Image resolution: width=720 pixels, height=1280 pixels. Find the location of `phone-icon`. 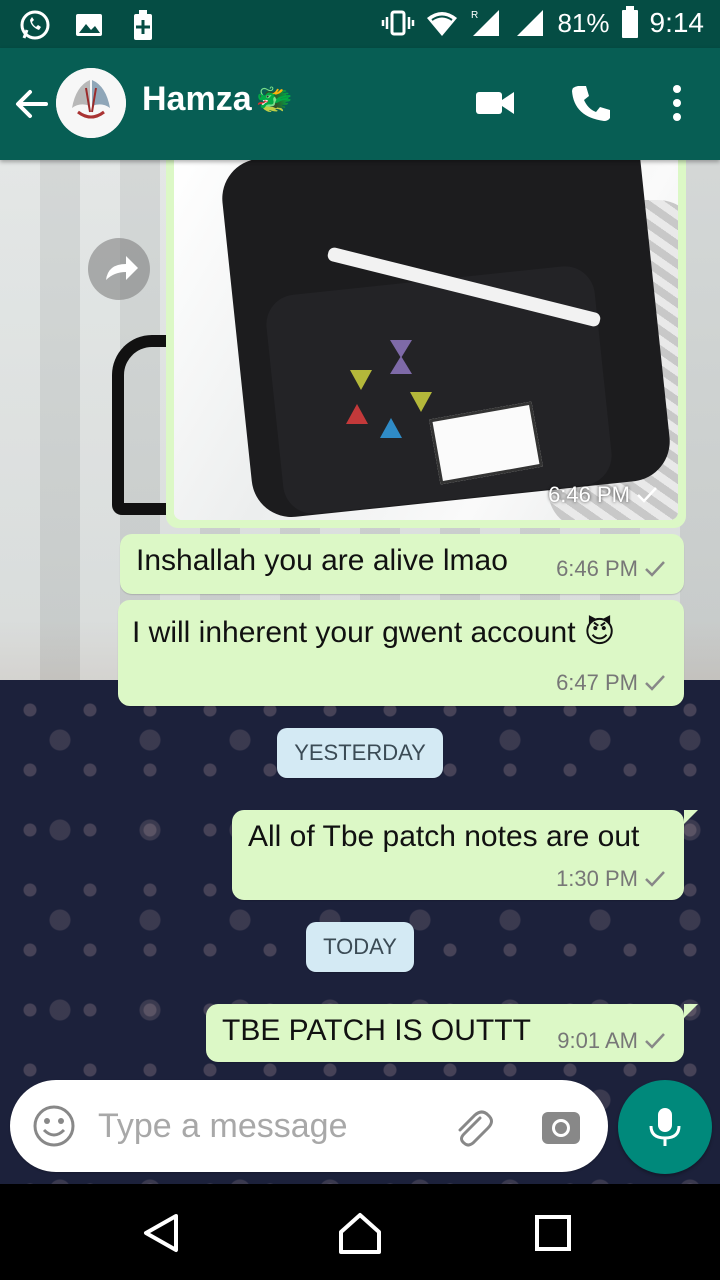

phone-icon is located at coordinates (591, 103).